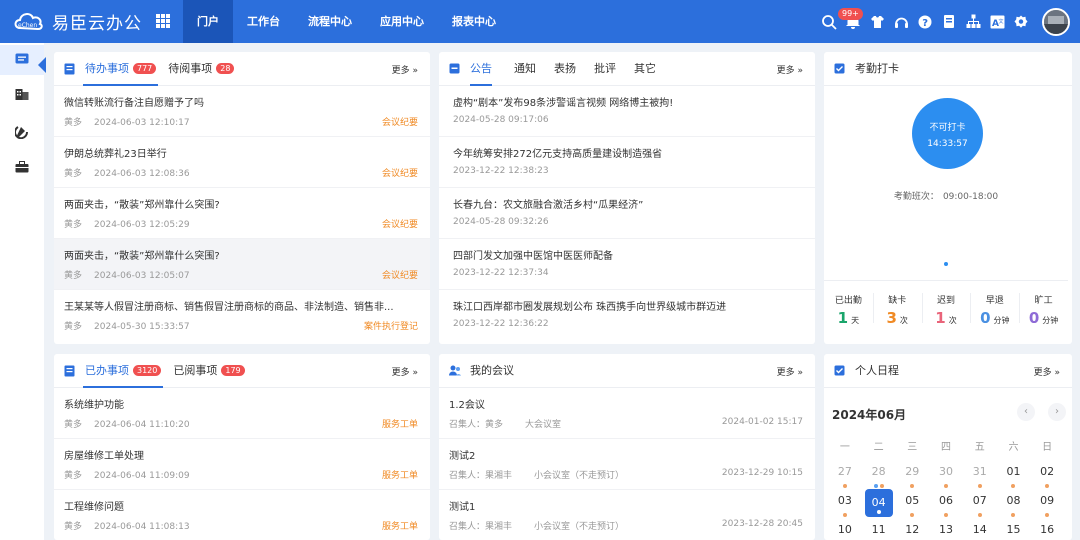 This screenshot has width=1080, height=540. I want to click on list-item: 四部门发文加强中医馆中医医师配备 2023-12-22 12:37:34, so click(627, 264).